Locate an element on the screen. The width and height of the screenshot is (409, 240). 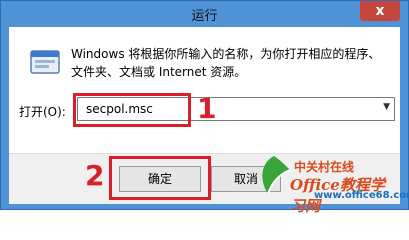
description-line-1: Windows 将根据你所输入的名称，为你打开相应的程序、 is located at coordinates (226, 54).